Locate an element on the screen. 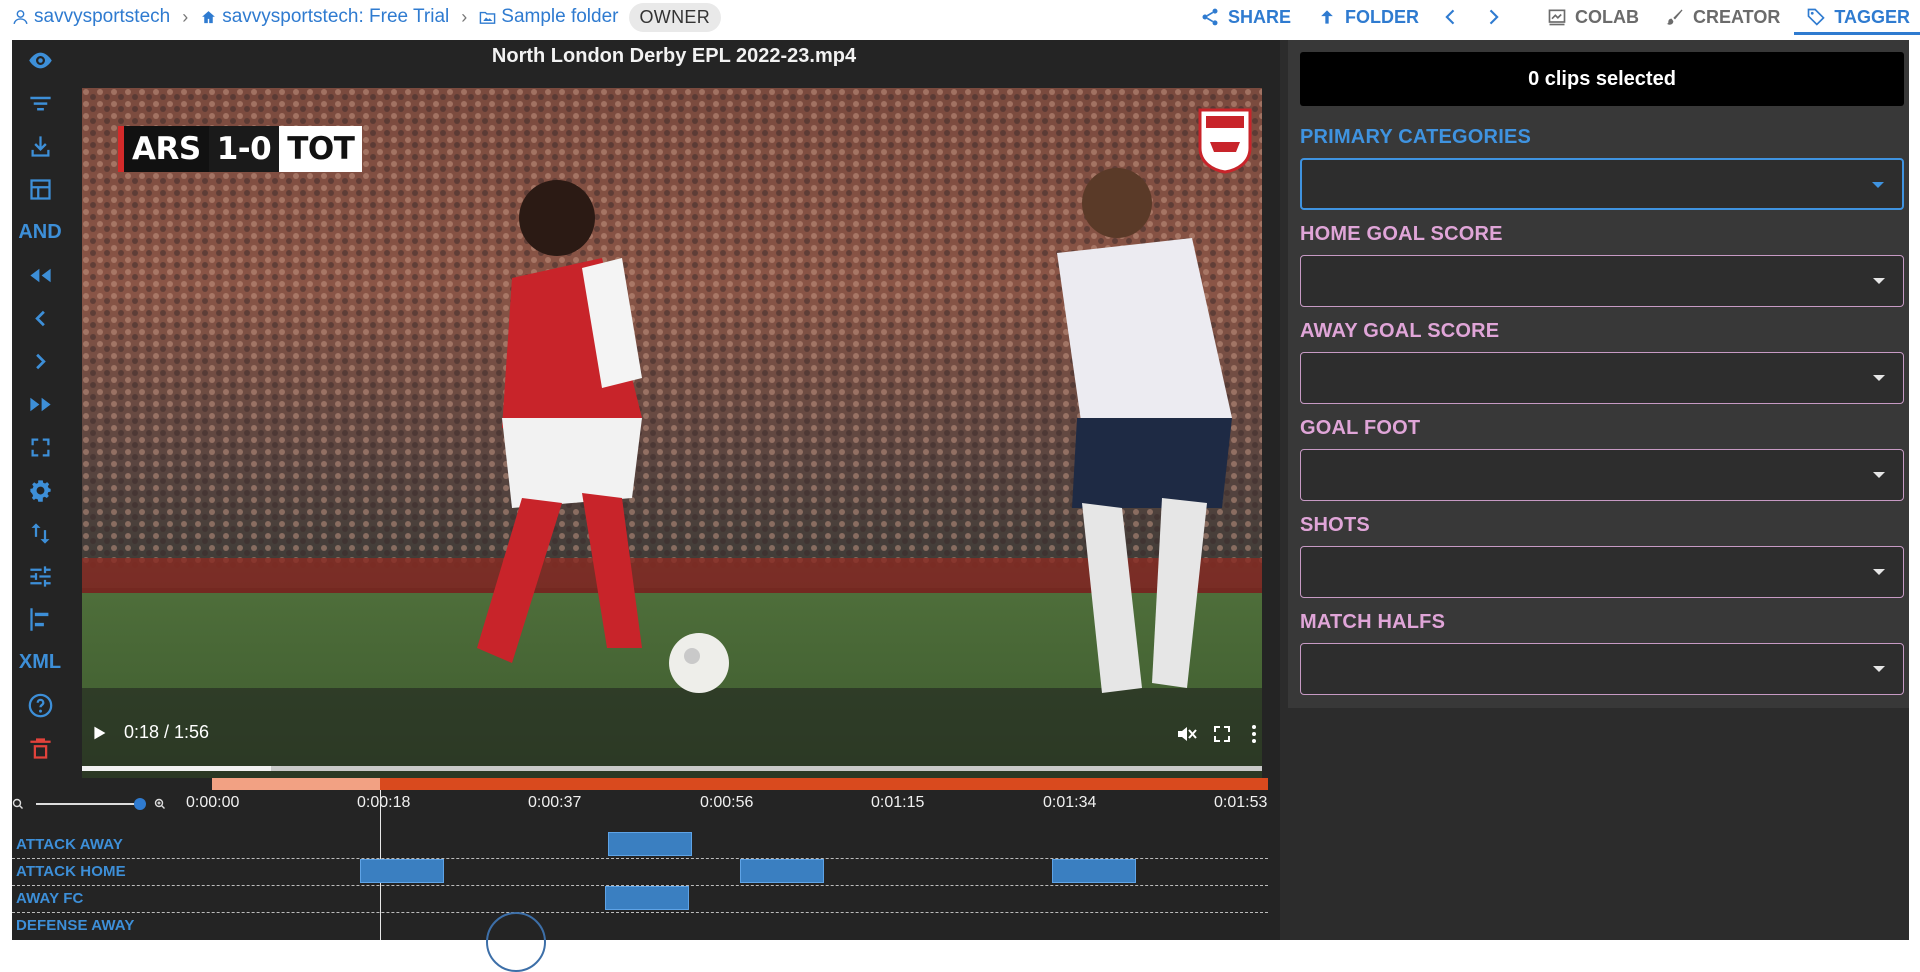 This screenshot has height=972, width=1920. primary-categories-select is located at coordinates (1602, 184).